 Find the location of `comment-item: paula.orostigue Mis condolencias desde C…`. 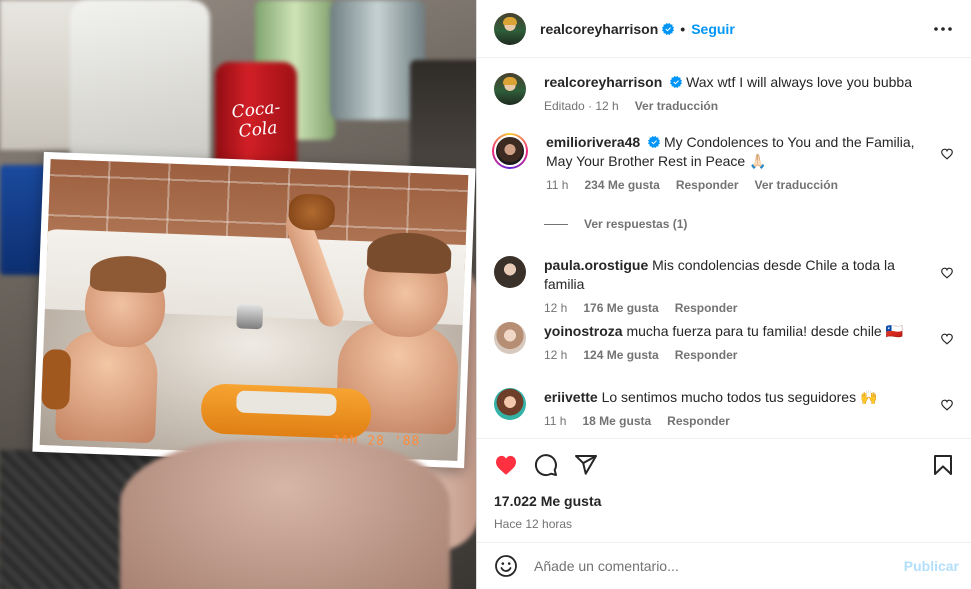

comment-item: paula.orostigue Mis condolencias desde C… is located at coordinates (724, 285).